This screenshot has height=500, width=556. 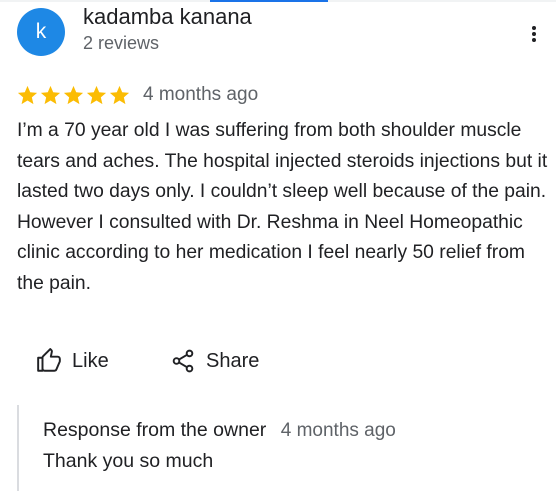 I want to click on active-tab-indicator, so click(x=269, y=1).